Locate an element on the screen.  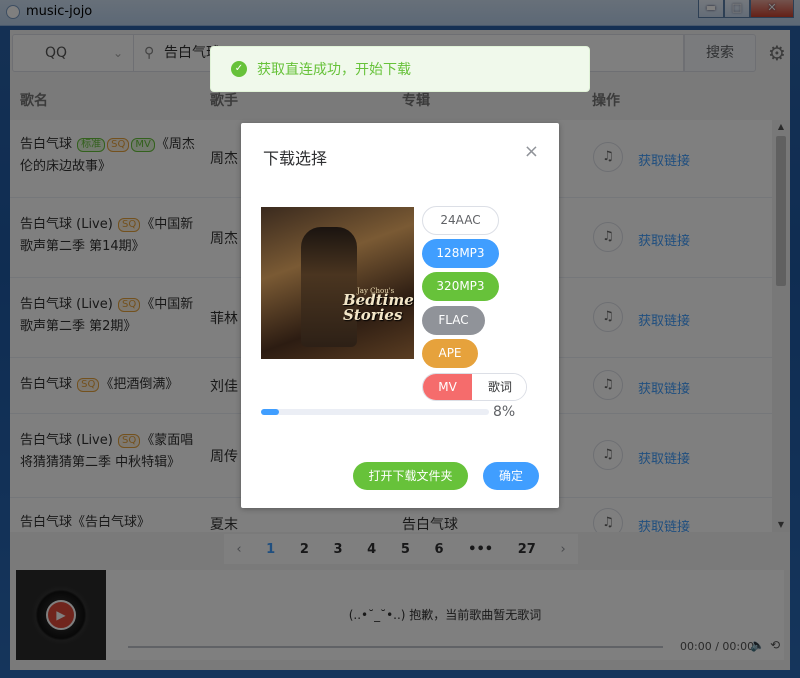
album-cover: Jay Chou's Bedtime Stories is located at coordinates (337, 283).